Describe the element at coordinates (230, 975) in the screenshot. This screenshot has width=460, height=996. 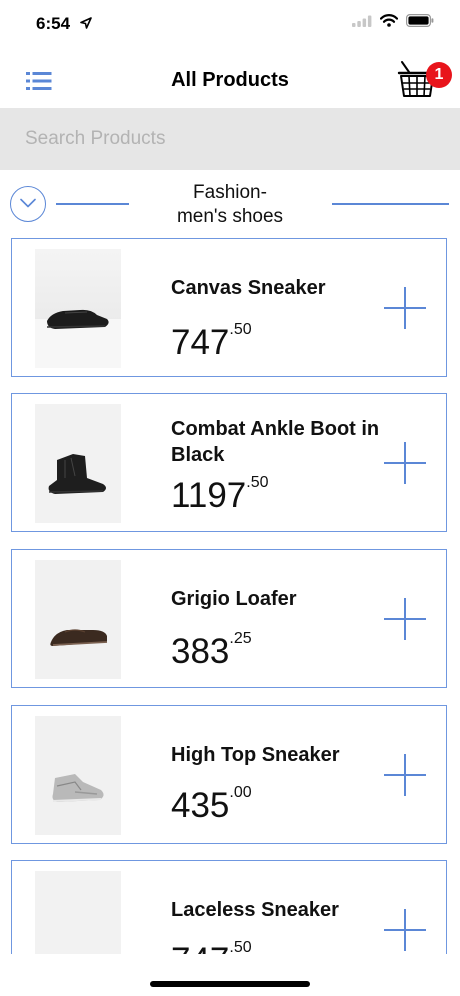
I see `bottom-safe-area` at that location.